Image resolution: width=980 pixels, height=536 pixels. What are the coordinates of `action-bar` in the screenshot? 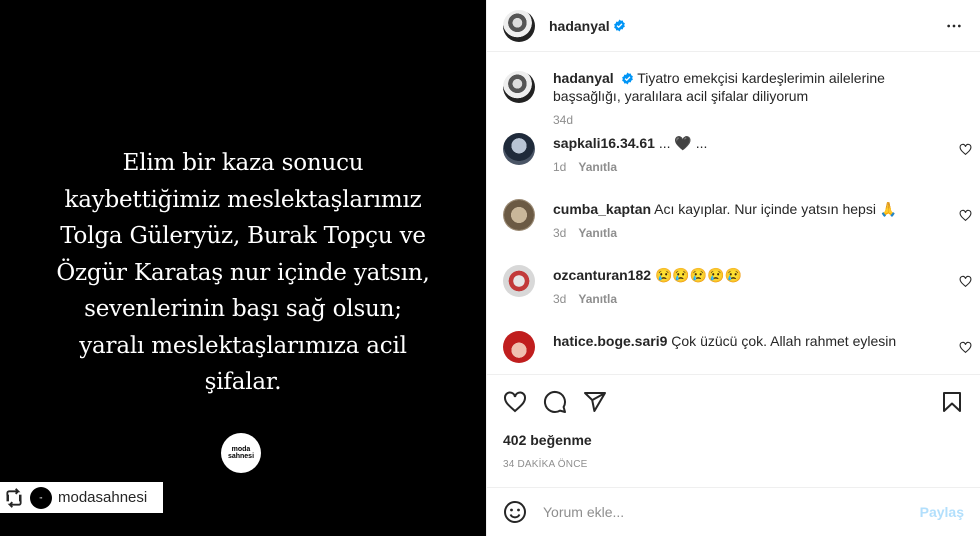 It's located at (733, 403).